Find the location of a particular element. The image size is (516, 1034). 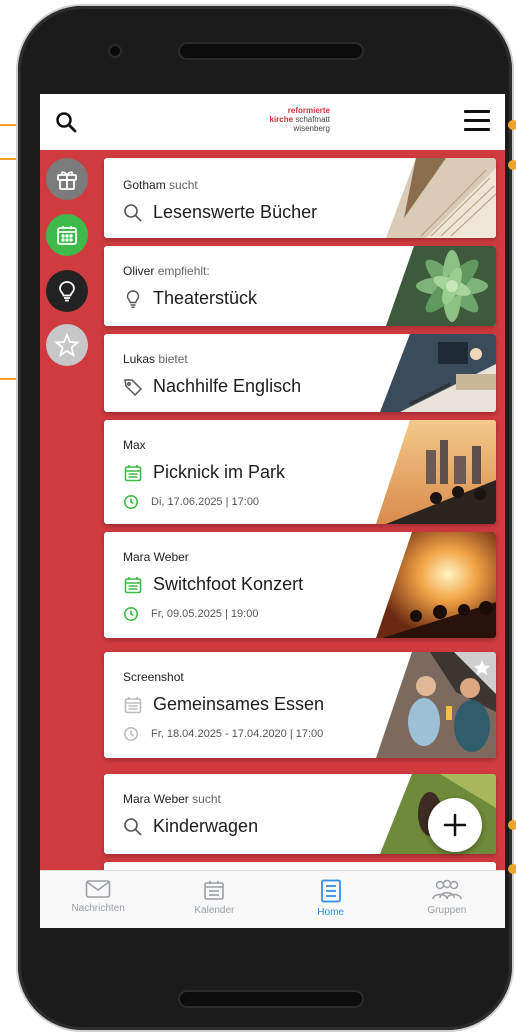

annotation-dot-menu is located at coordinates (512, 125).